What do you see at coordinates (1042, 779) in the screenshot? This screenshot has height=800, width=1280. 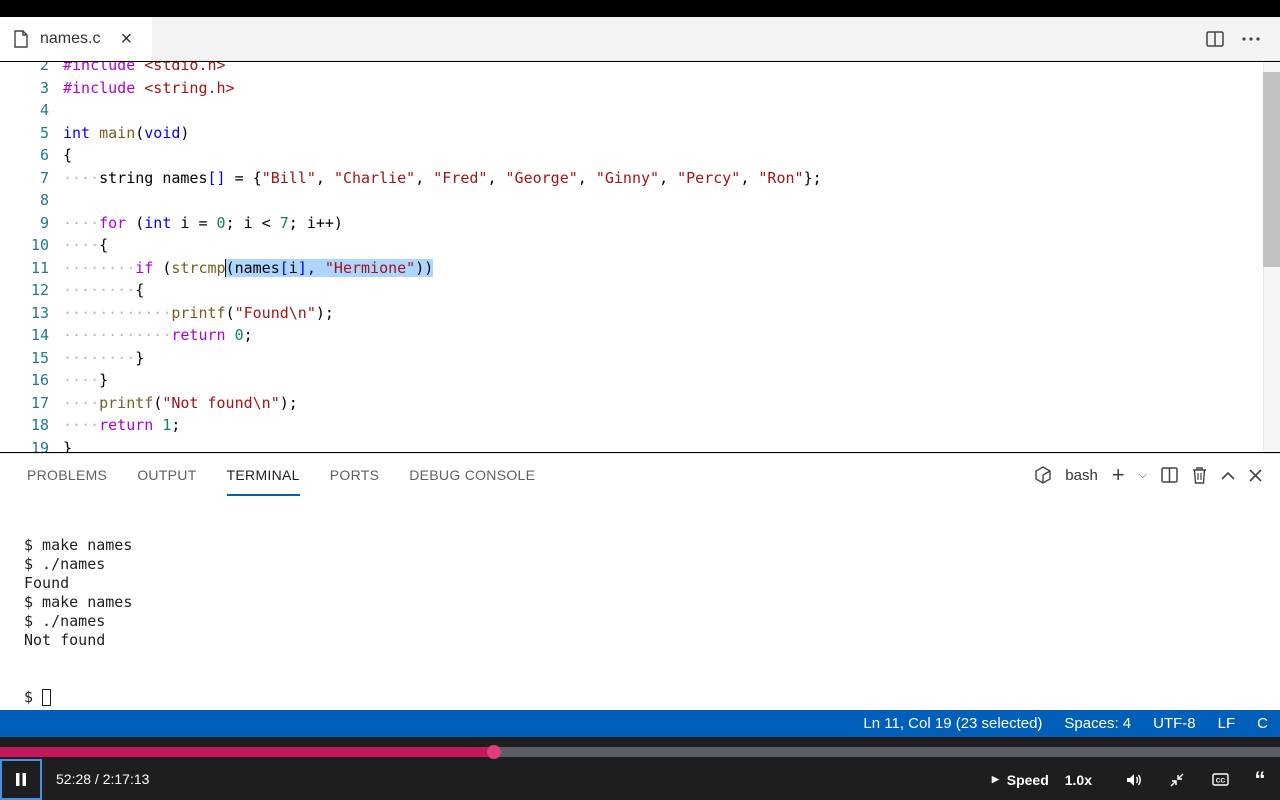 I see `speed-control: ▶ Speed 1.0x` at bounding box center [1042, 779].